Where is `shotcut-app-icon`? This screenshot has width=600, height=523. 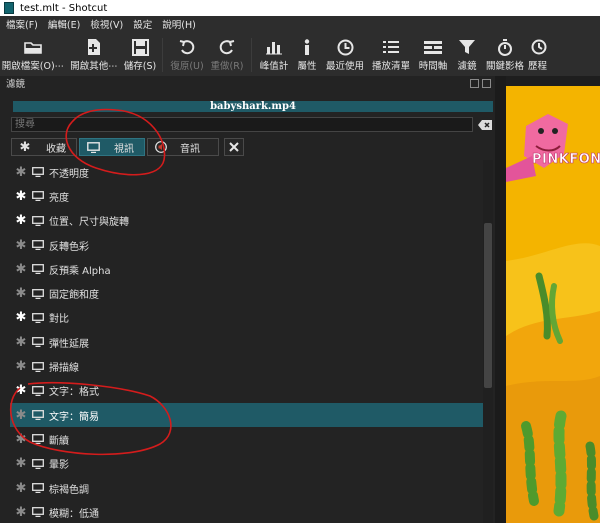
shotcut-app-icon is located at coordinates (9, 8).